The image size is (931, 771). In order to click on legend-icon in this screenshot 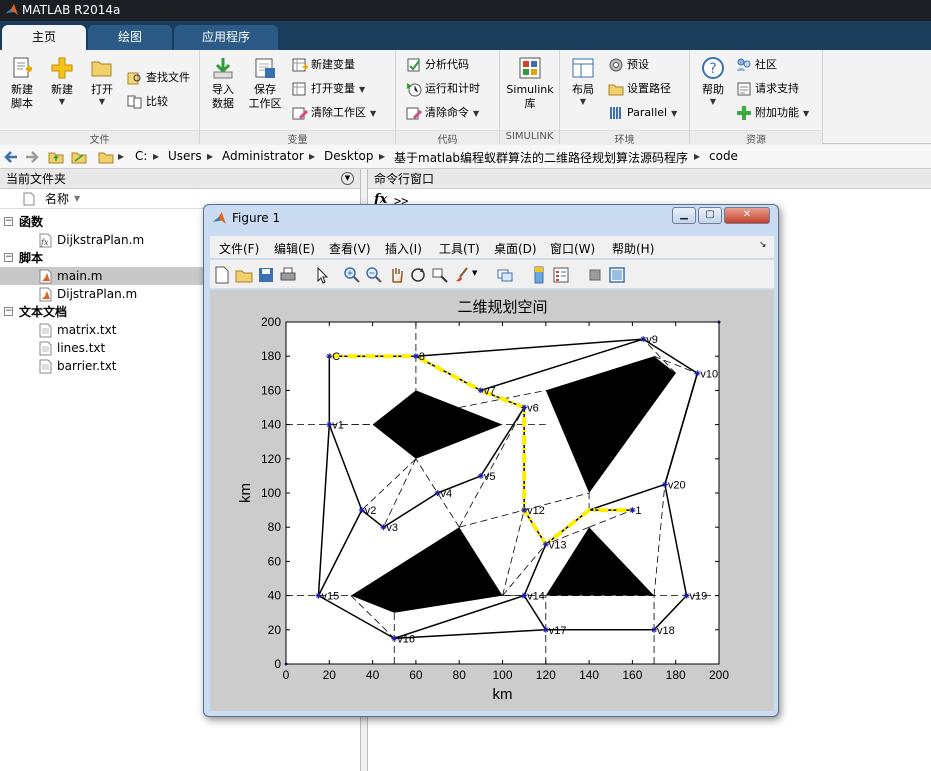, I will do `click(561, 275)`.